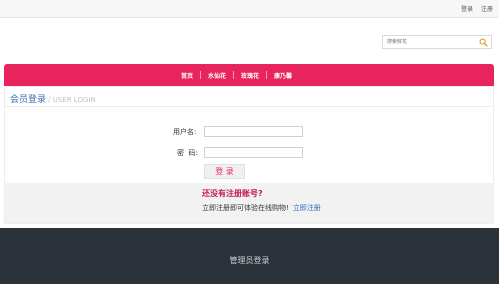  I want to click on panel-title-text: 会员登录, so click(28, 100).